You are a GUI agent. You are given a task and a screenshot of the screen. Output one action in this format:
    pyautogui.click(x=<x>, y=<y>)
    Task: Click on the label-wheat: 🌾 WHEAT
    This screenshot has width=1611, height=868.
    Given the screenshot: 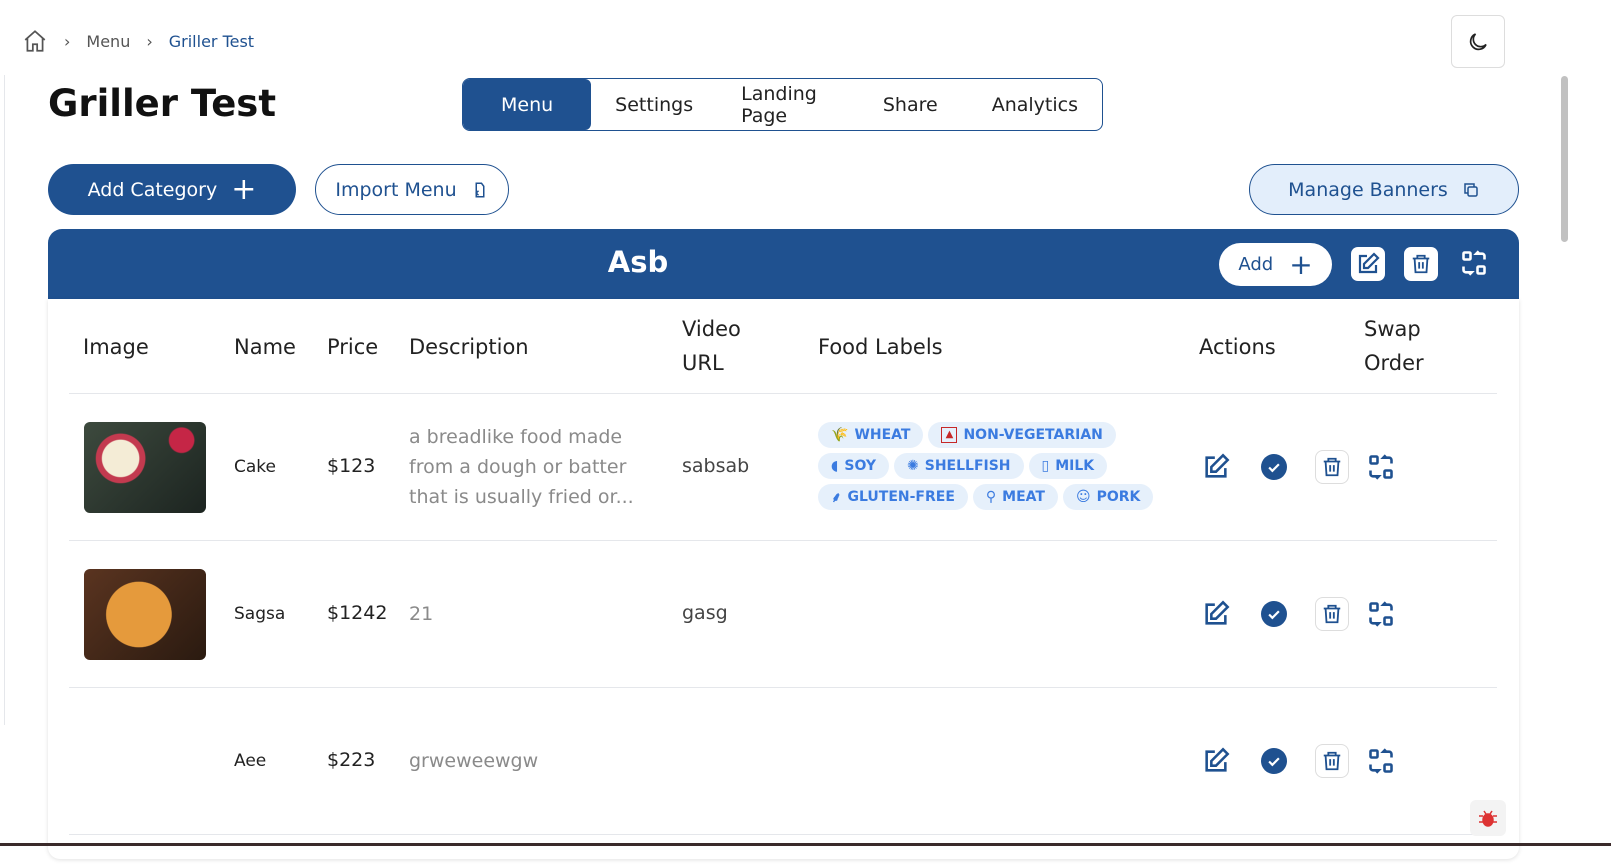 What is the action you would take?
    pyautogui.click(x=871, y=435)
    